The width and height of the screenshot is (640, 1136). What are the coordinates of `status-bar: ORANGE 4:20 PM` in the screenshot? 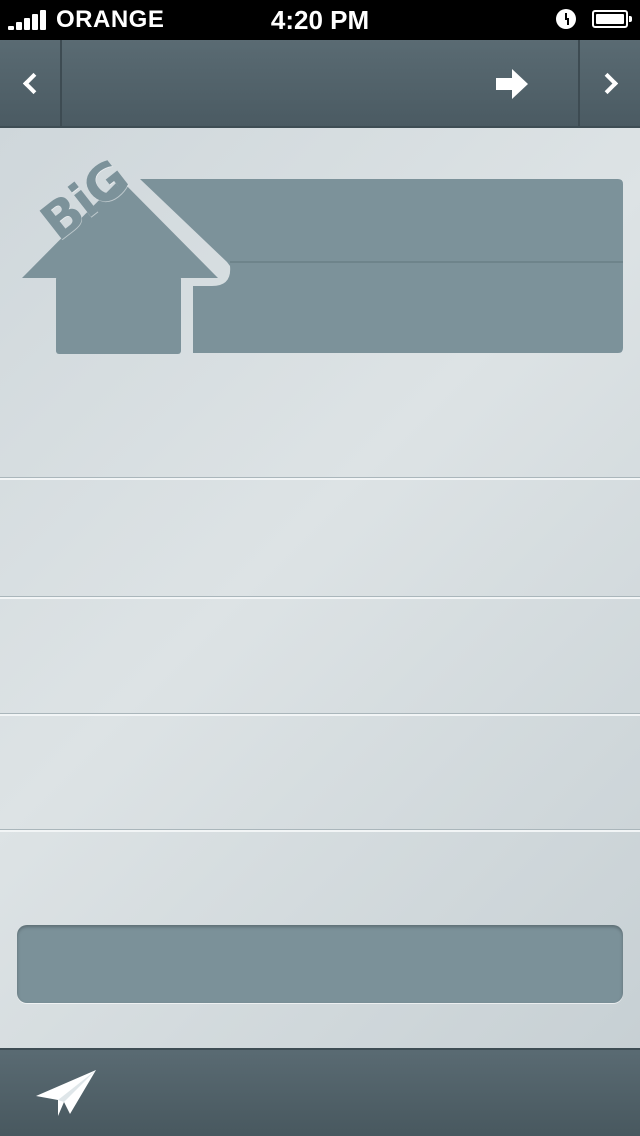 It's located at (320, 20).